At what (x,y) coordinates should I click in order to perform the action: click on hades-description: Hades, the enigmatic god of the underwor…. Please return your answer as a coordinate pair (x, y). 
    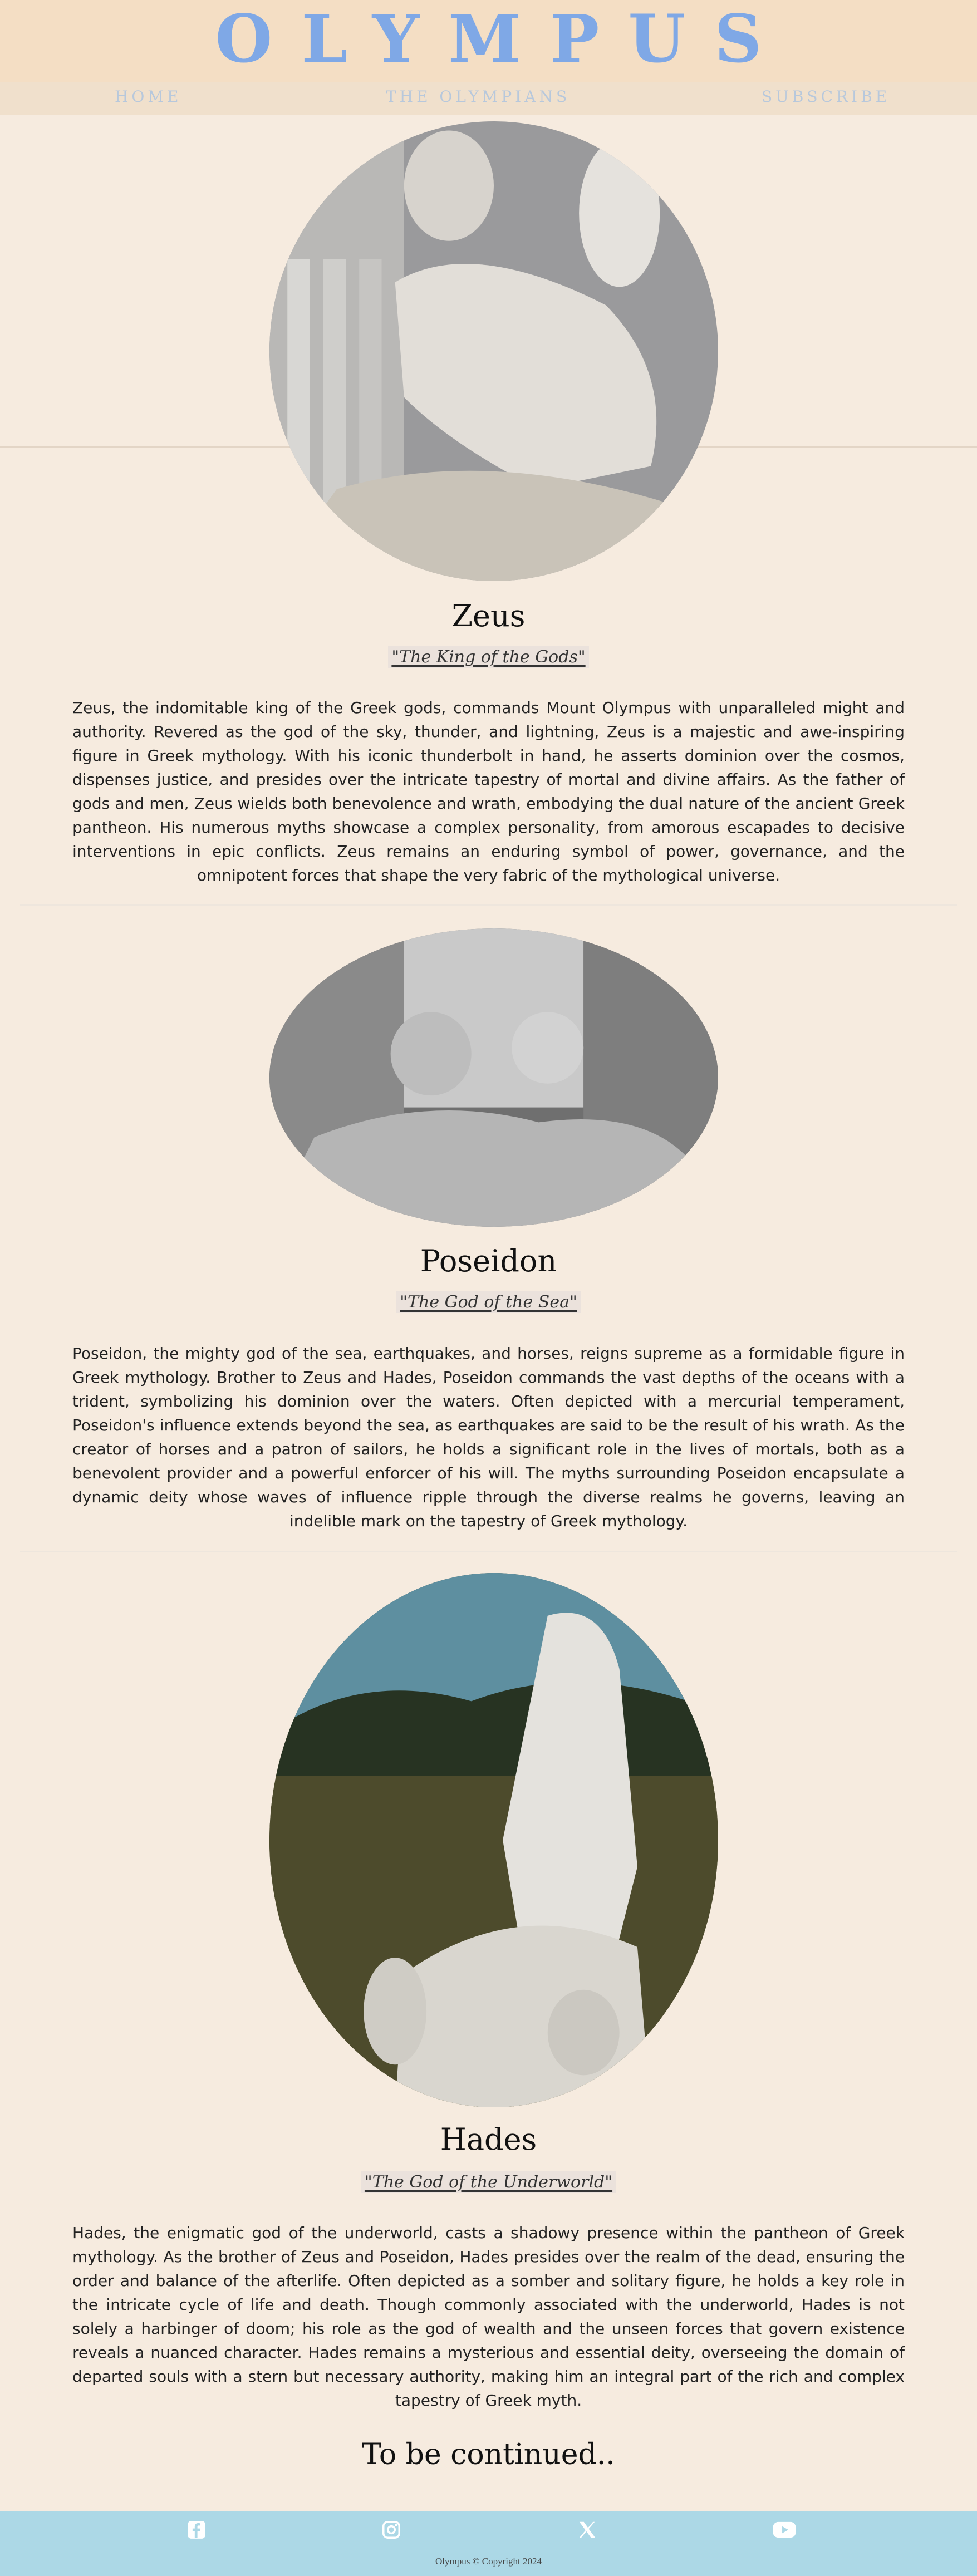
    Looking at the image, I should click on (488, 2317).